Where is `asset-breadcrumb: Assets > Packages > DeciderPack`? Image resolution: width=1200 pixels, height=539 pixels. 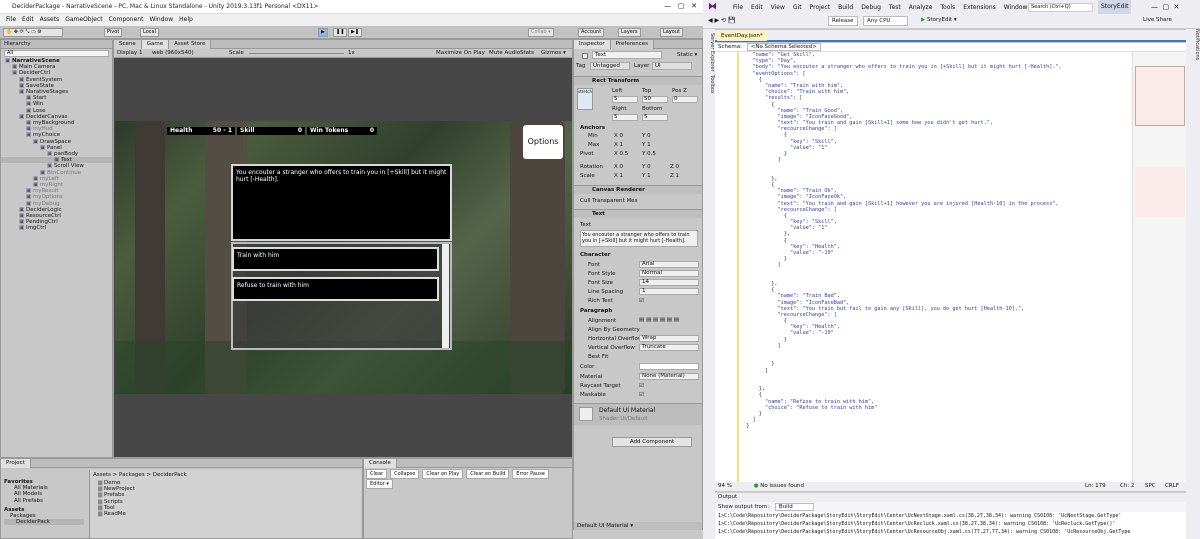 asset-breadcrumb: Assets > Packages > DeciderPack is located at coordinates (225, 475).